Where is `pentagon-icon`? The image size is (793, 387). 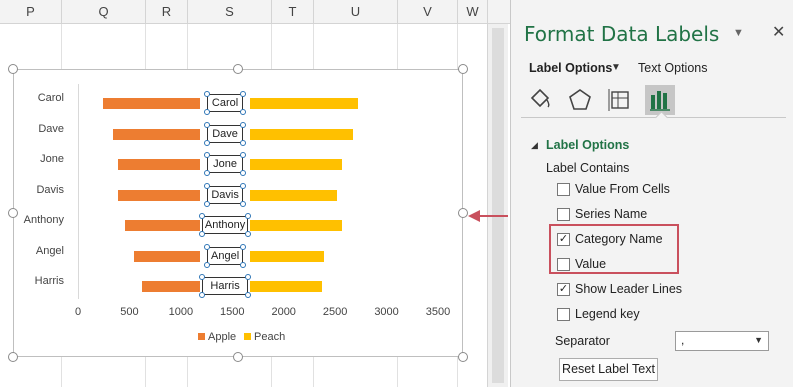 pentagon-icon is located at coordinates (580, 99).